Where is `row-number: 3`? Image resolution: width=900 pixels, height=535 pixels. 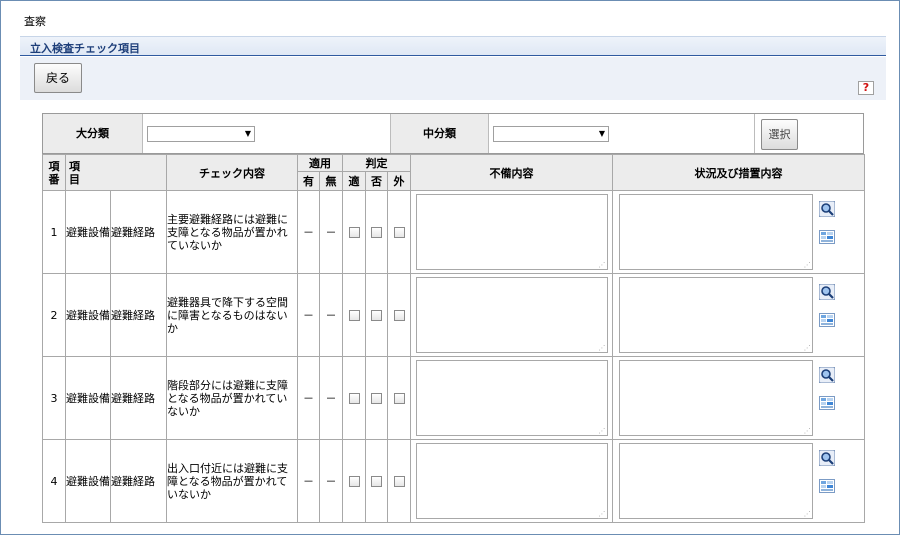 row-number: 3 is located at coordinates (54, 398).